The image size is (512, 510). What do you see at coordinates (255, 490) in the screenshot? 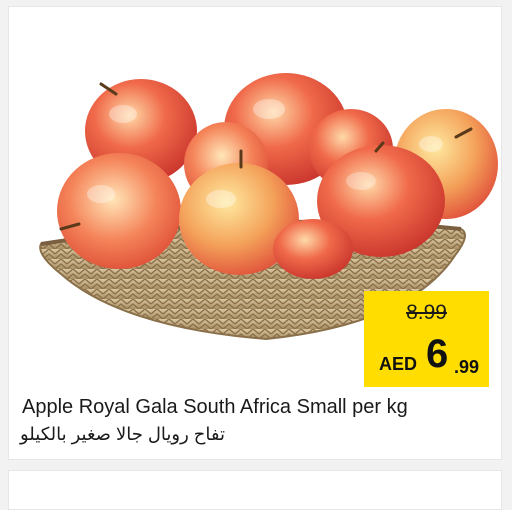
I see `next-product-card` at bounding box center [255, 490].